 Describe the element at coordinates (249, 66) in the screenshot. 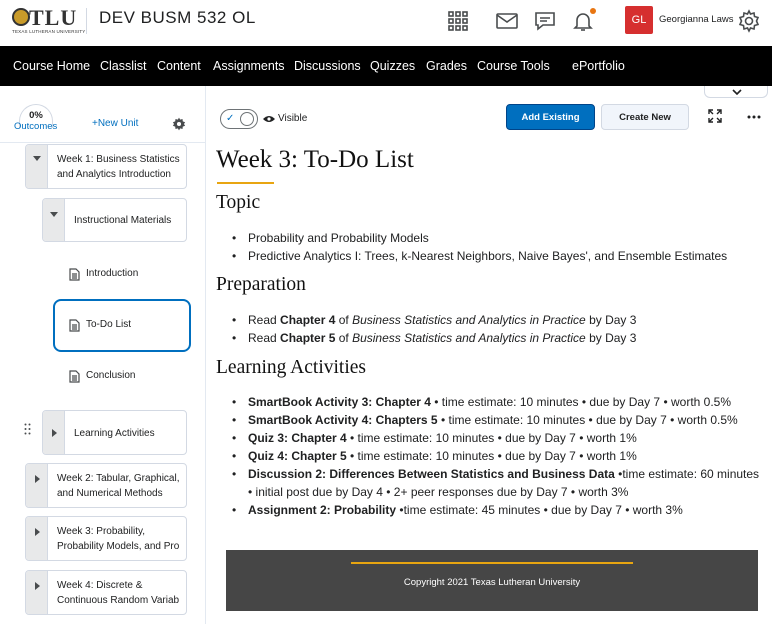

I see `nav-assignments: Assignments` at that location.